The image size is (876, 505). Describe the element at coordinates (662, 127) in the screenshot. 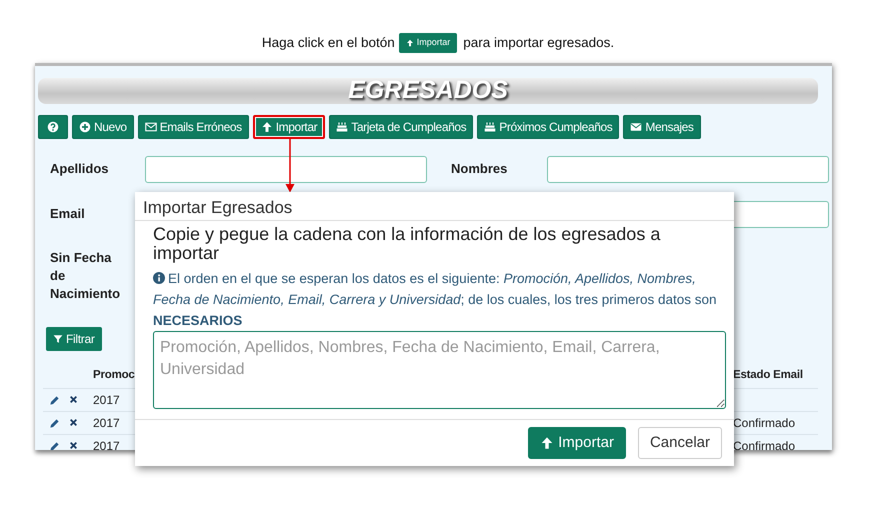

I see `toolbar-button: Mensajes` at that location.